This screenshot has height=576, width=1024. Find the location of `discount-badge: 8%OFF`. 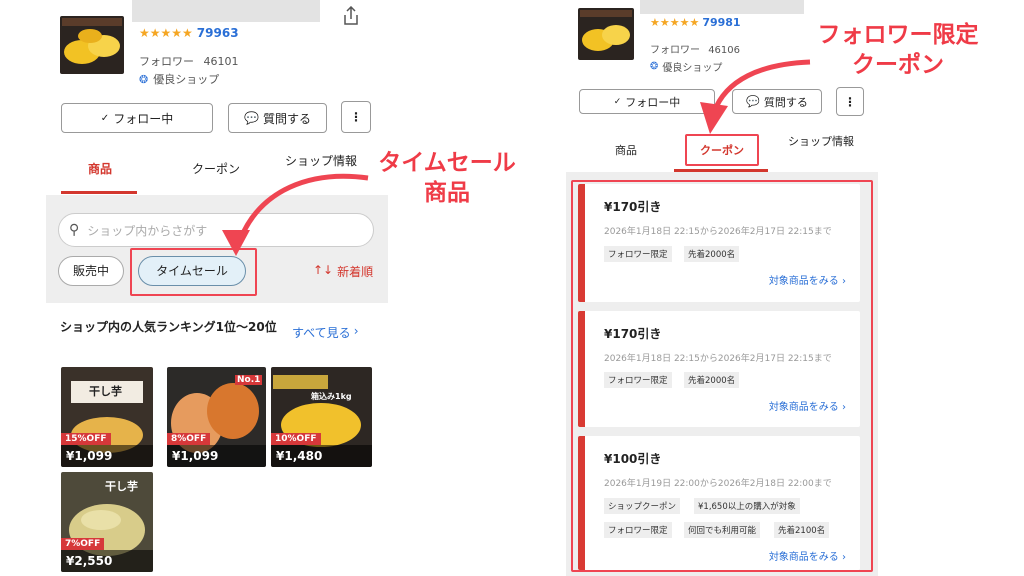

discount-badge: 8%OFF is located at coordinates (189, 439).